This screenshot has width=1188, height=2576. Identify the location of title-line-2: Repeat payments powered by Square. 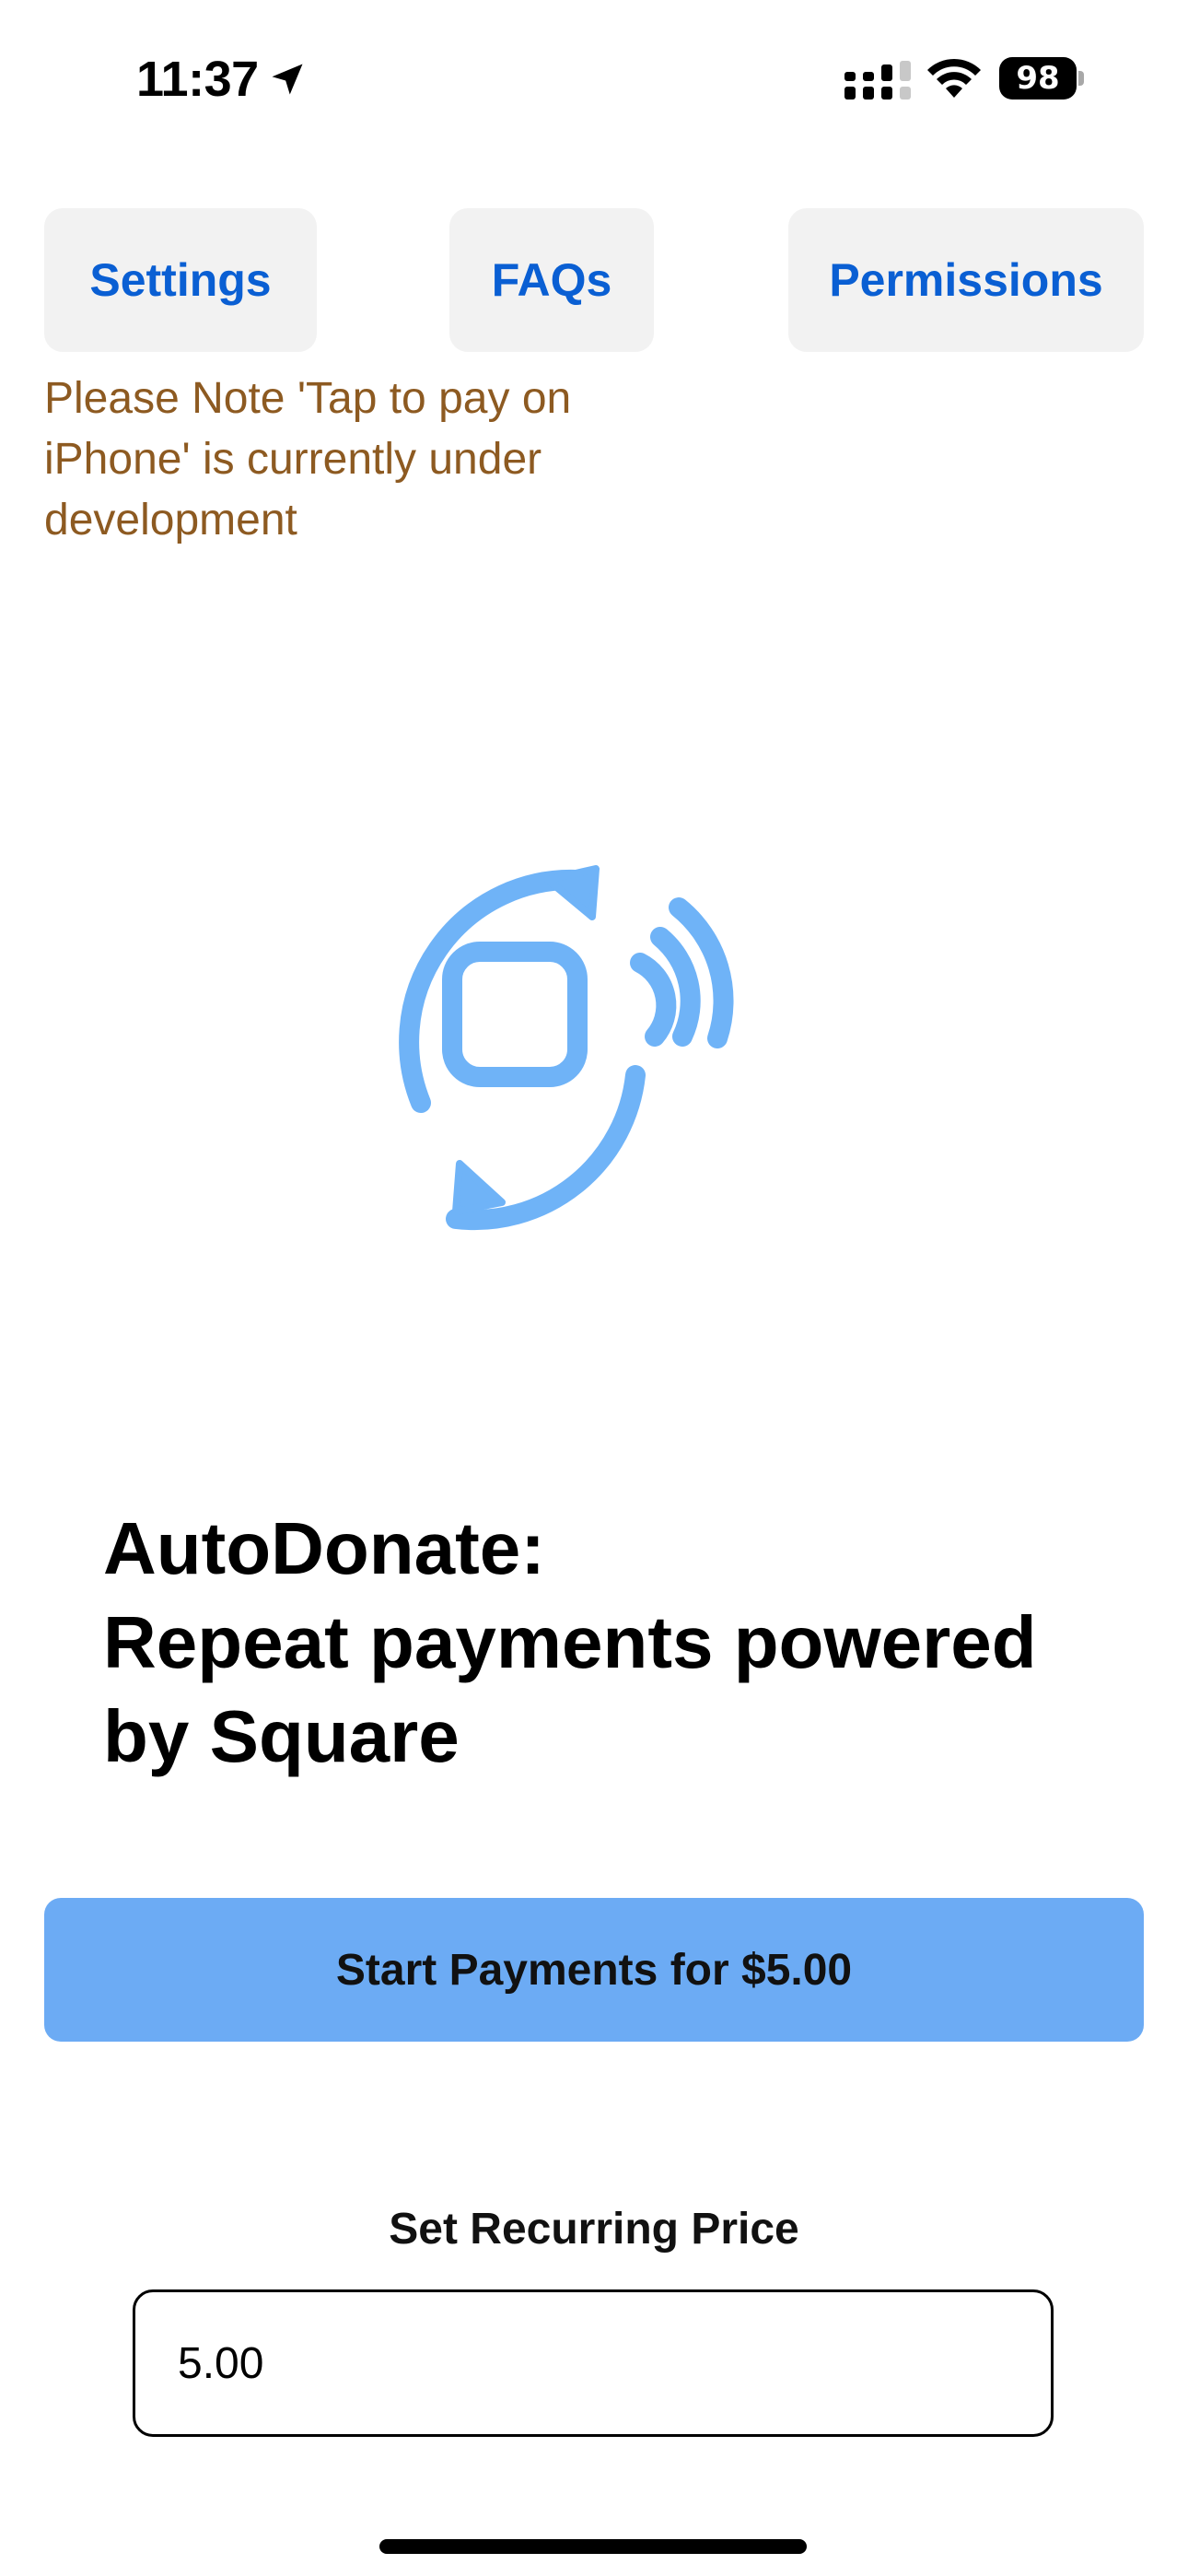
(570, 1689).